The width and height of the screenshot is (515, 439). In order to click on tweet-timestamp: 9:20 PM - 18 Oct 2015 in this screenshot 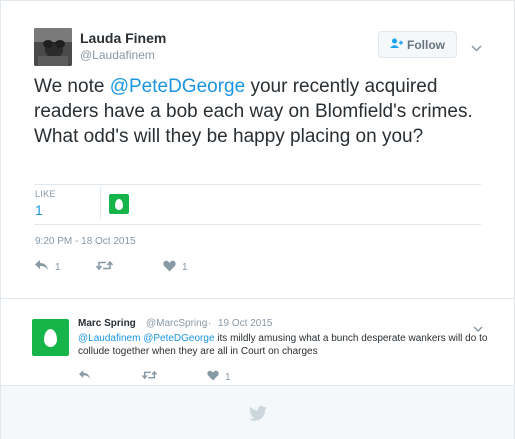, I will do `click(85, 241)`.